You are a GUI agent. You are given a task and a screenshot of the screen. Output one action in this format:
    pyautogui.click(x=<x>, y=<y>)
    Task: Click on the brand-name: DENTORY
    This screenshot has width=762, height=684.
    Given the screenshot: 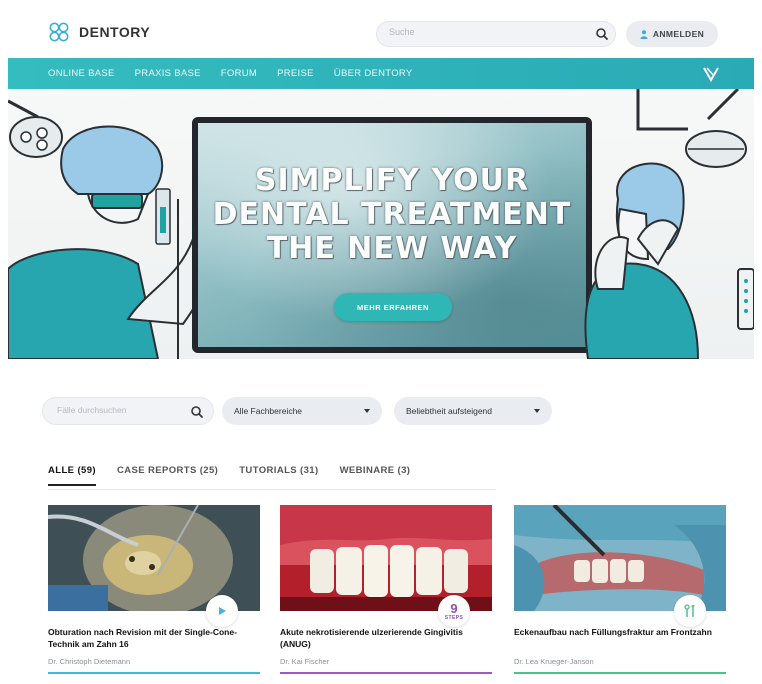 What is the action you would take?
    pyautogui.click(x=115, y=32)
    